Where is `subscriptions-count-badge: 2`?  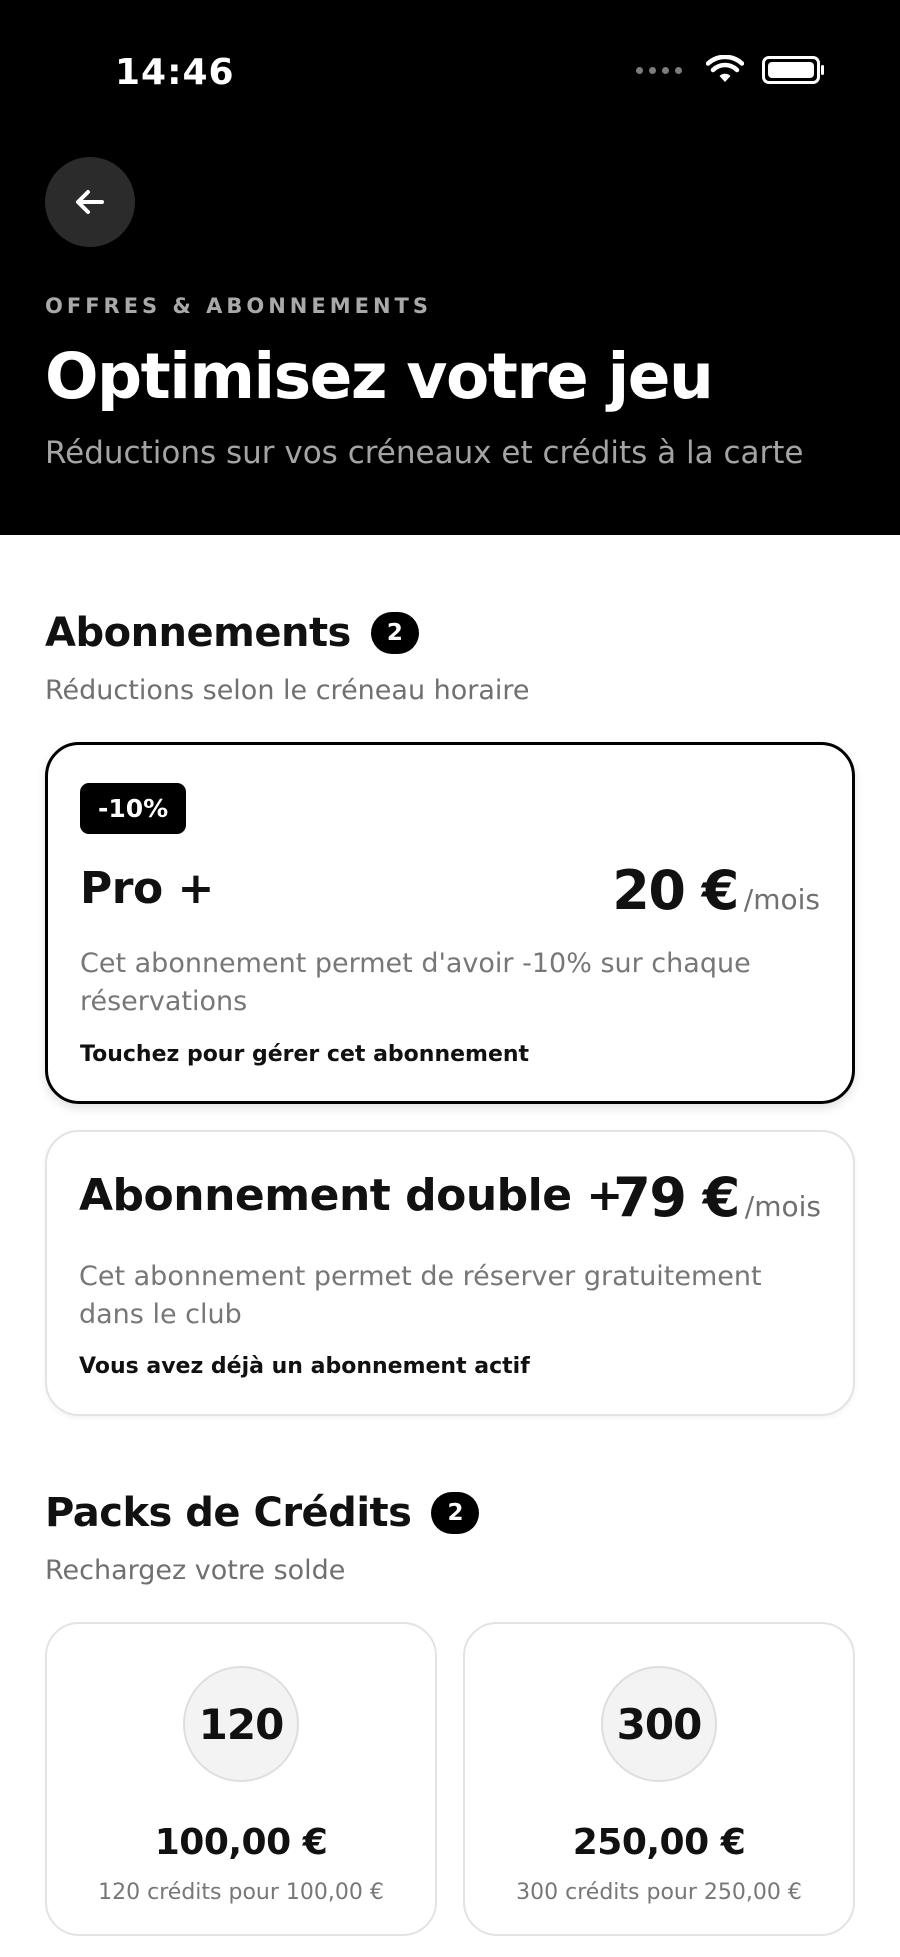 subscriptions-count-badge: 2 is located at coordinates (394, 633).